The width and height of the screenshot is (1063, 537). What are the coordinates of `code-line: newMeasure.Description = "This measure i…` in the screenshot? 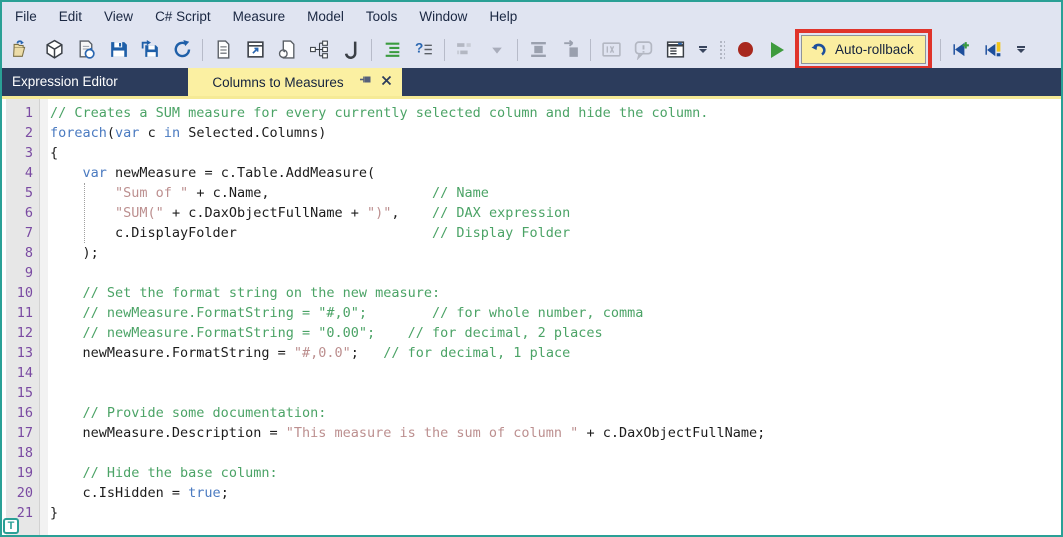 It's located at (408, 433).